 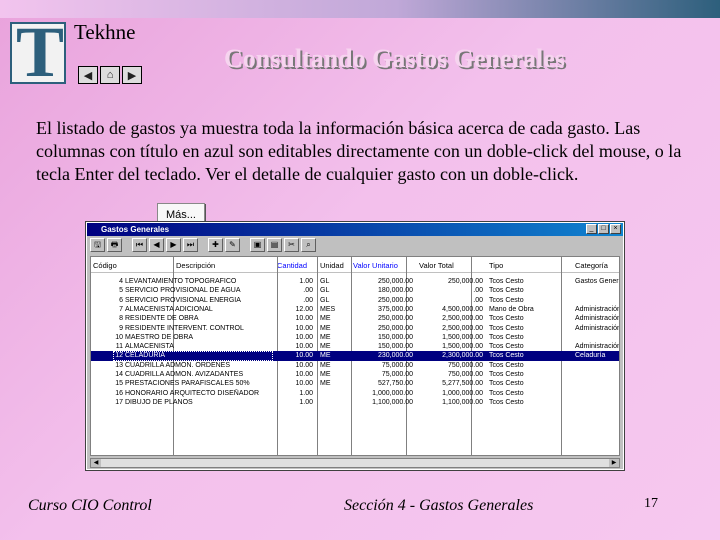 I want to click on first-record-icon: ⏮, so click(x=139, y=245).